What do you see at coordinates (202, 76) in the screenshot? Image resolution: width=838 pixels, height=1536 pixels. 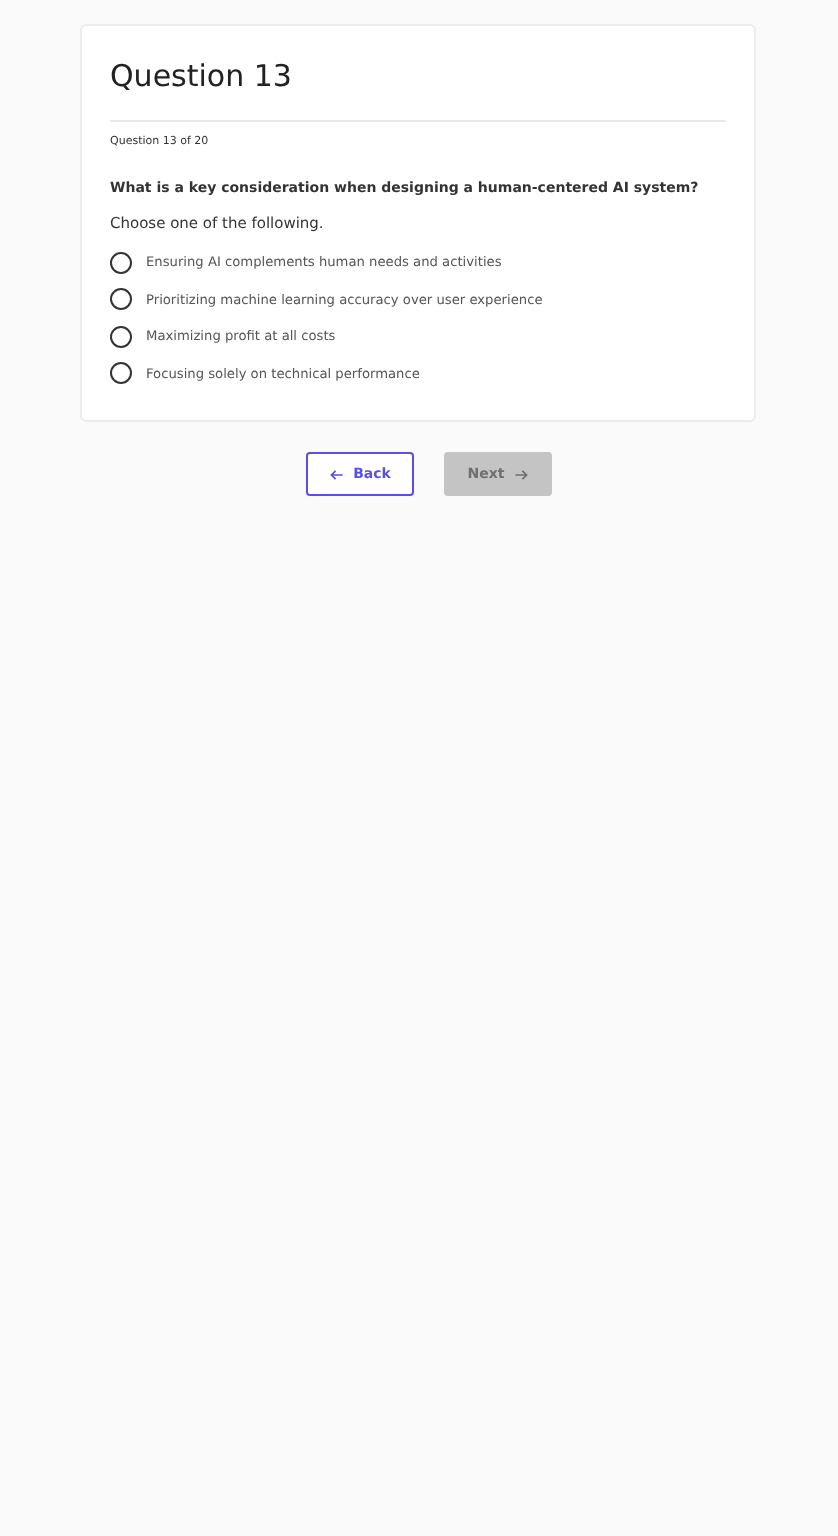 I see `question-title: Question 13` at bounding box center [202, 76].